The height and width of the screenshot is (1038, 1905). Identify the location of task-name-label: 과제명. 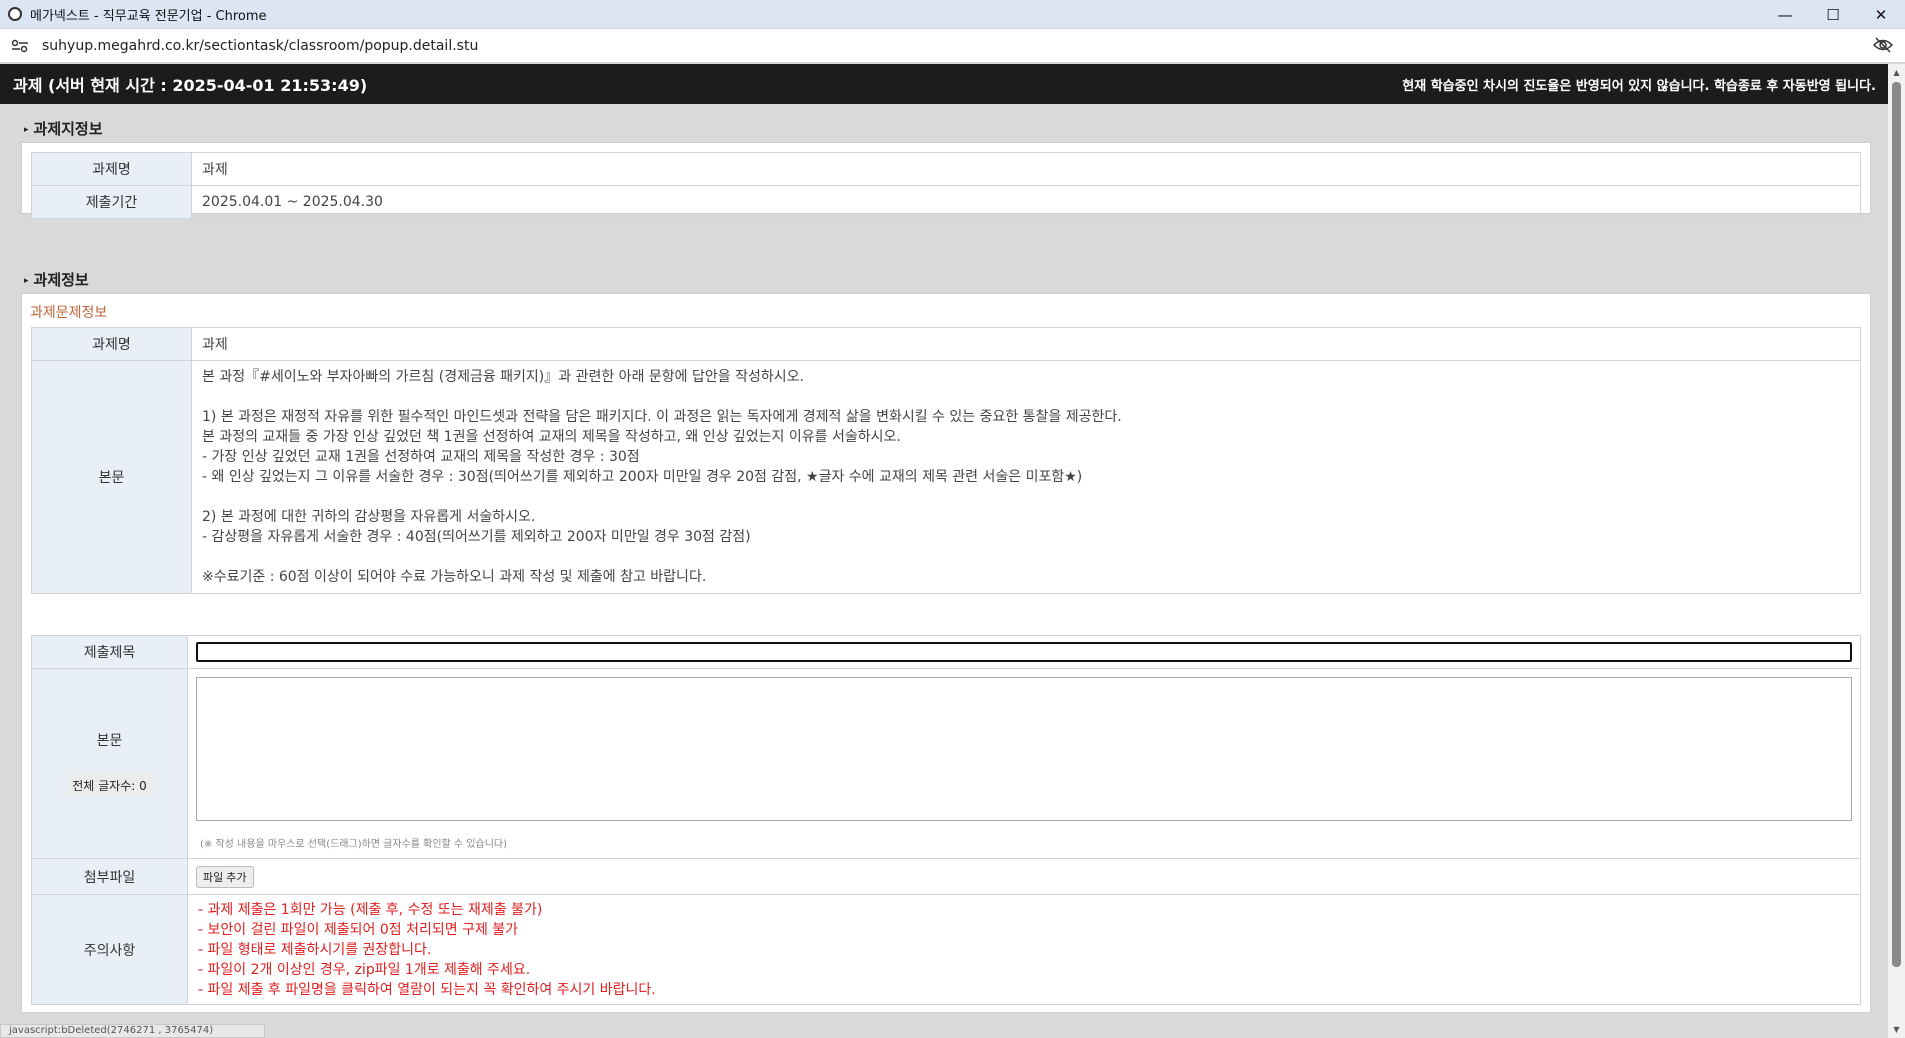
(111, 344).